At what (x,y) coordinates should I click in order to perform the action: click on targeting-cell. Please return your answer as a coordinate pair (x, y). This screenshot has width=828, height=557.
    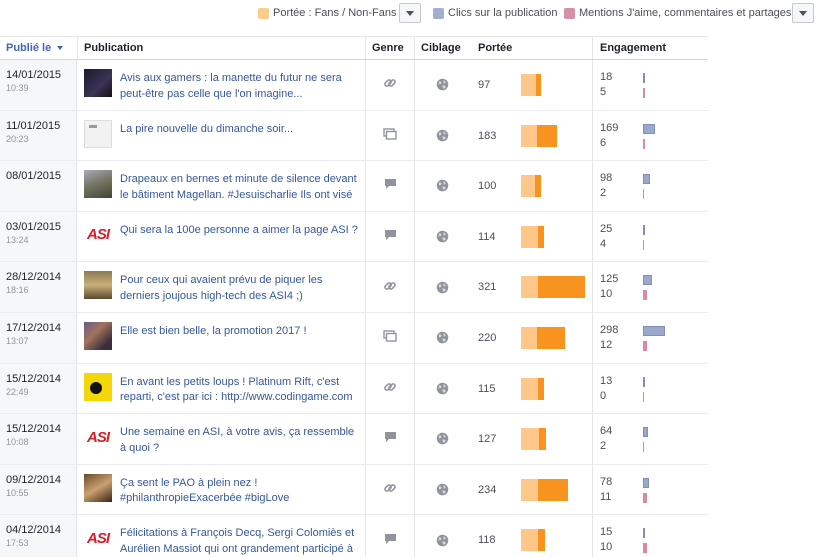
    Looking at the image, I should click on (442, 490).